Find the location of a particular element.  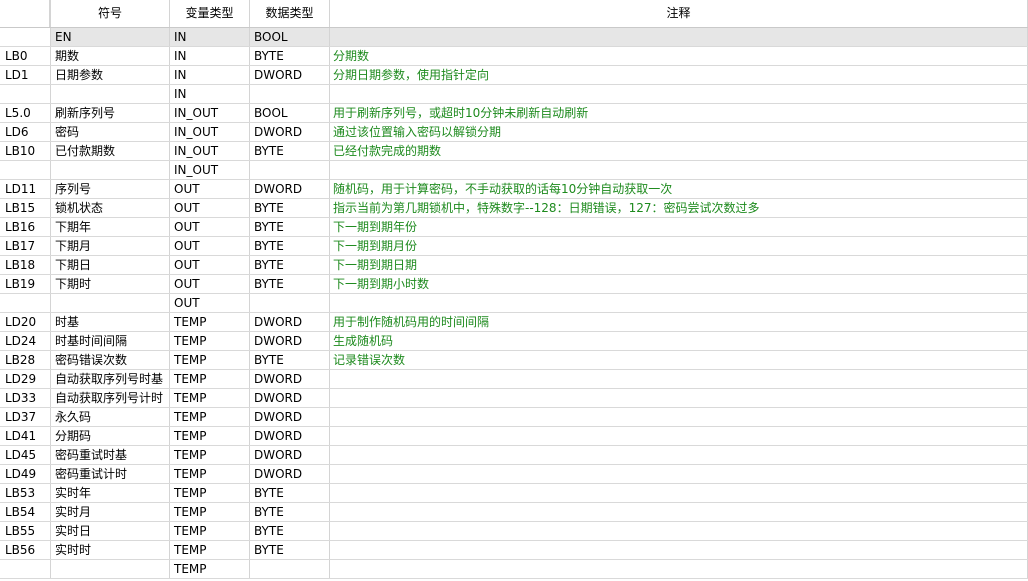

comment-cell: 生成随机码 is located at coordinates (679, 341).